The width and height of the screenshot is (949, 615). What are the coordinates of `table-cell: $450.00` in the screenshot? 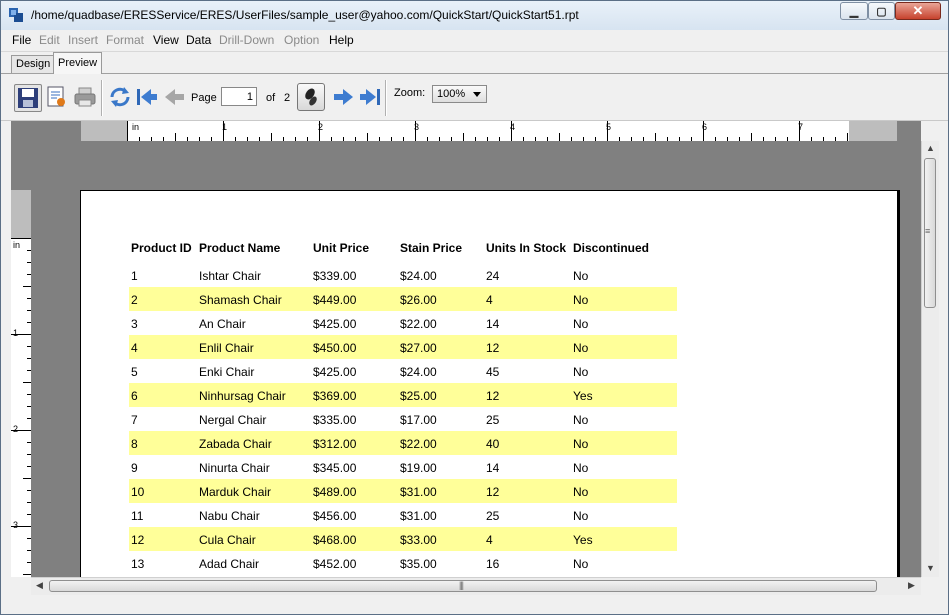 It's located at (335, 348).